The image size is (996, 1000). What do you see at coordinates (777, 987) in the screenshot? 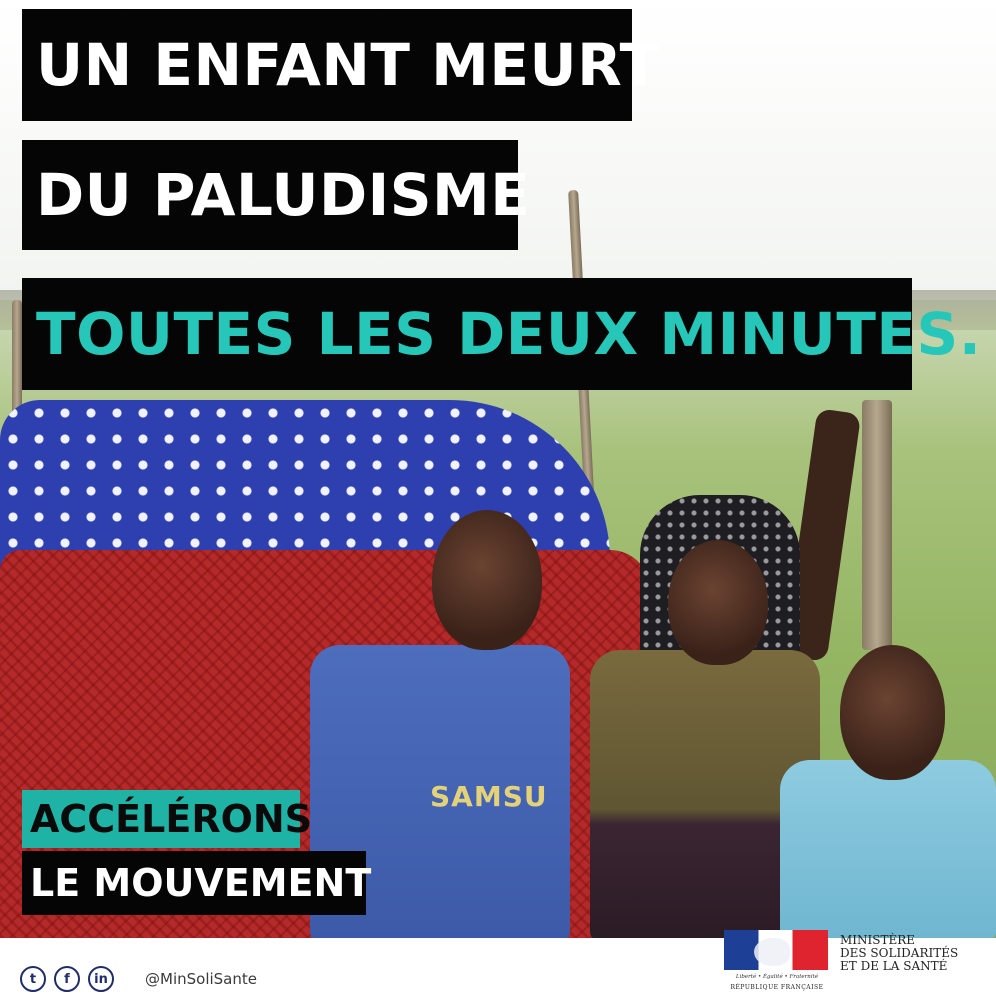
I see `gov-name: RÉPUBLIQUE FRANÇAISE` at bounding box center [777, 987].